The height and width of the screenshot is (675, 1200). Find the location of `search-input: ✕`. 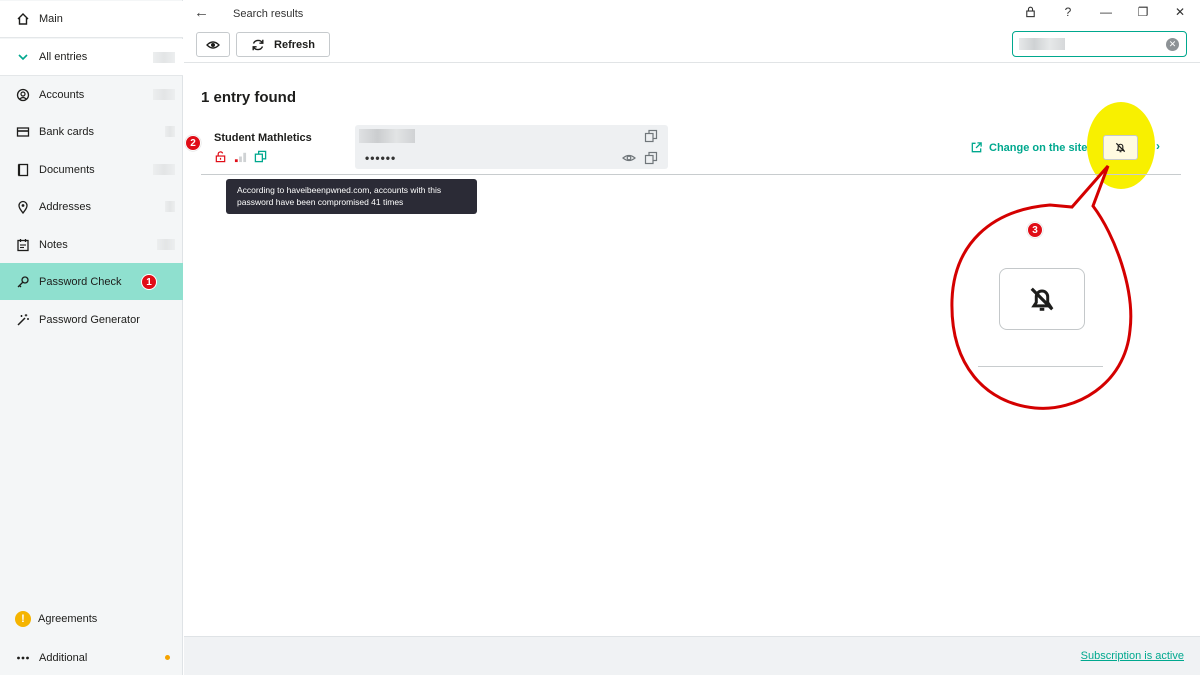

search-input: ✕ is located at coordinates (1099, 44).